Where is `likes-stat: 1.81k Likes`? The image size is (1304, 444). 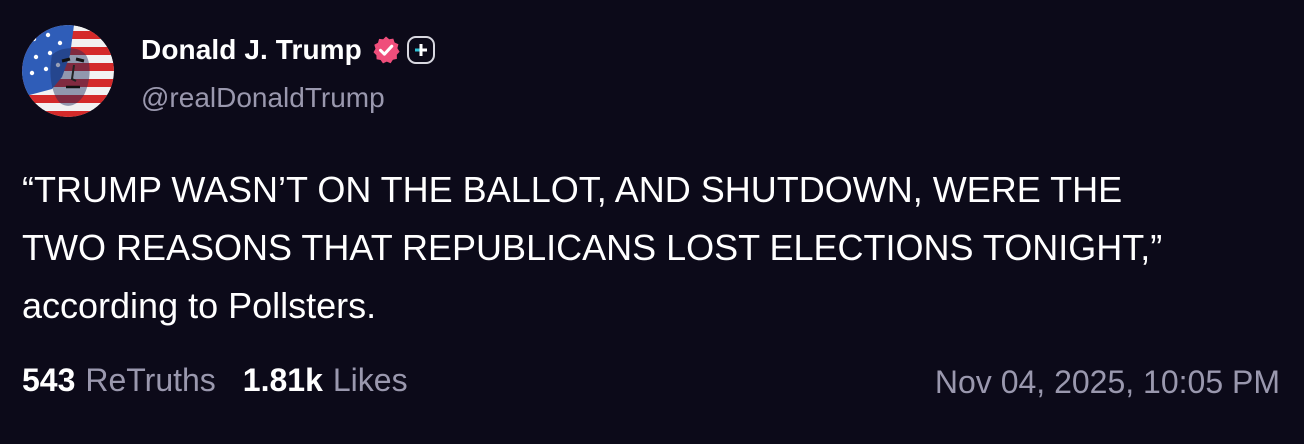
likes-stat: 1.81k Likes is located at coordinates (325, 380).